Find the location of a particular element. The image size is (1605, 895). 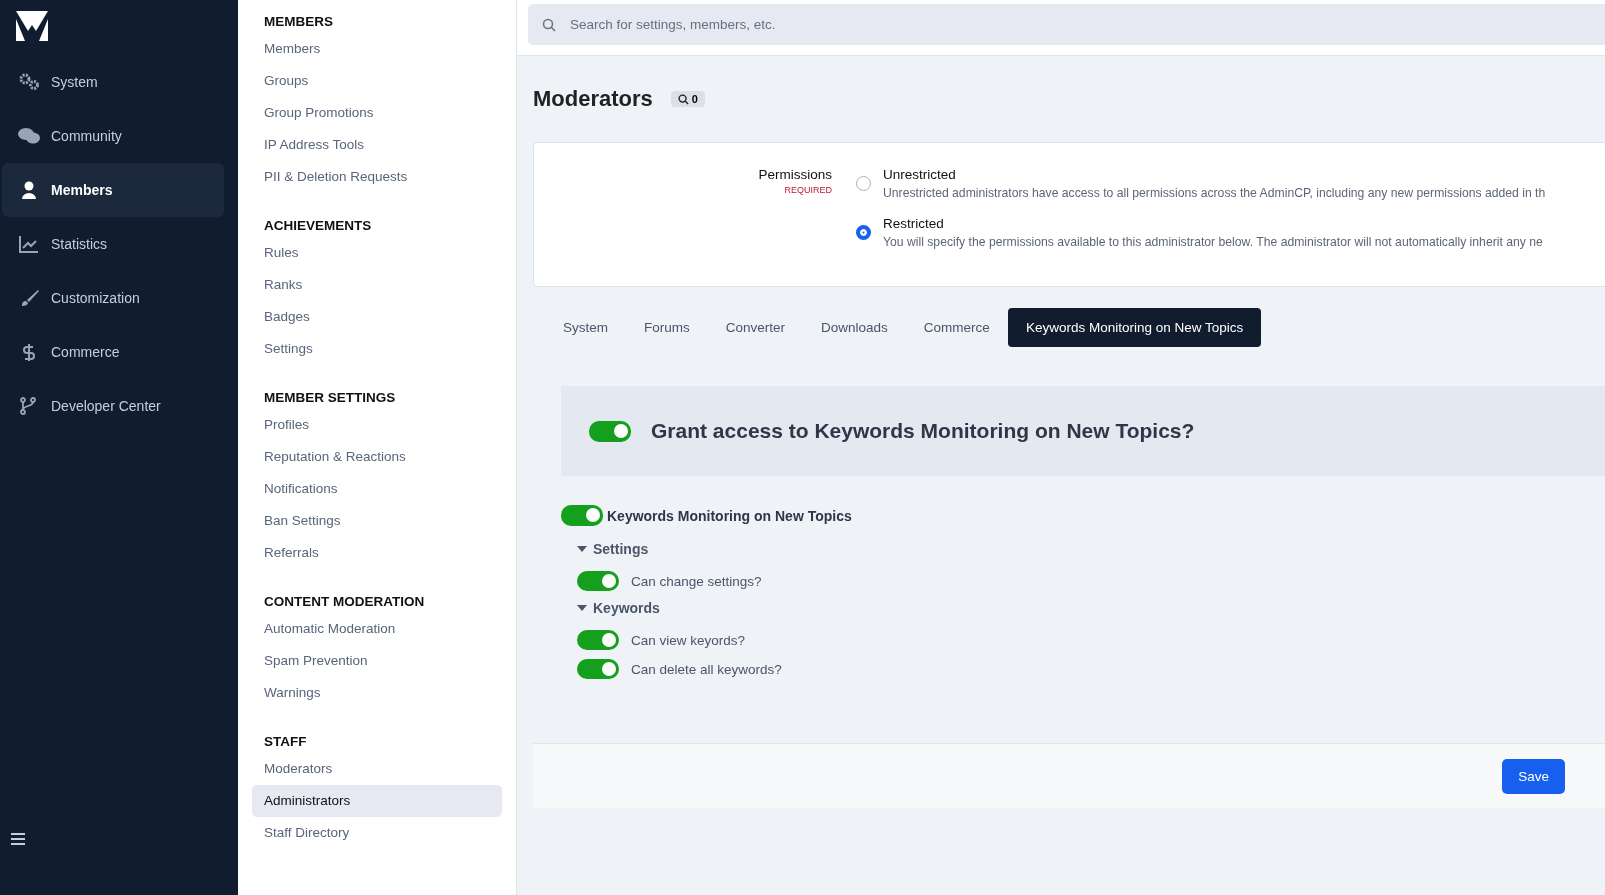

section-heading: ACHIEVEMENTS is located at coordinates (318, 226).